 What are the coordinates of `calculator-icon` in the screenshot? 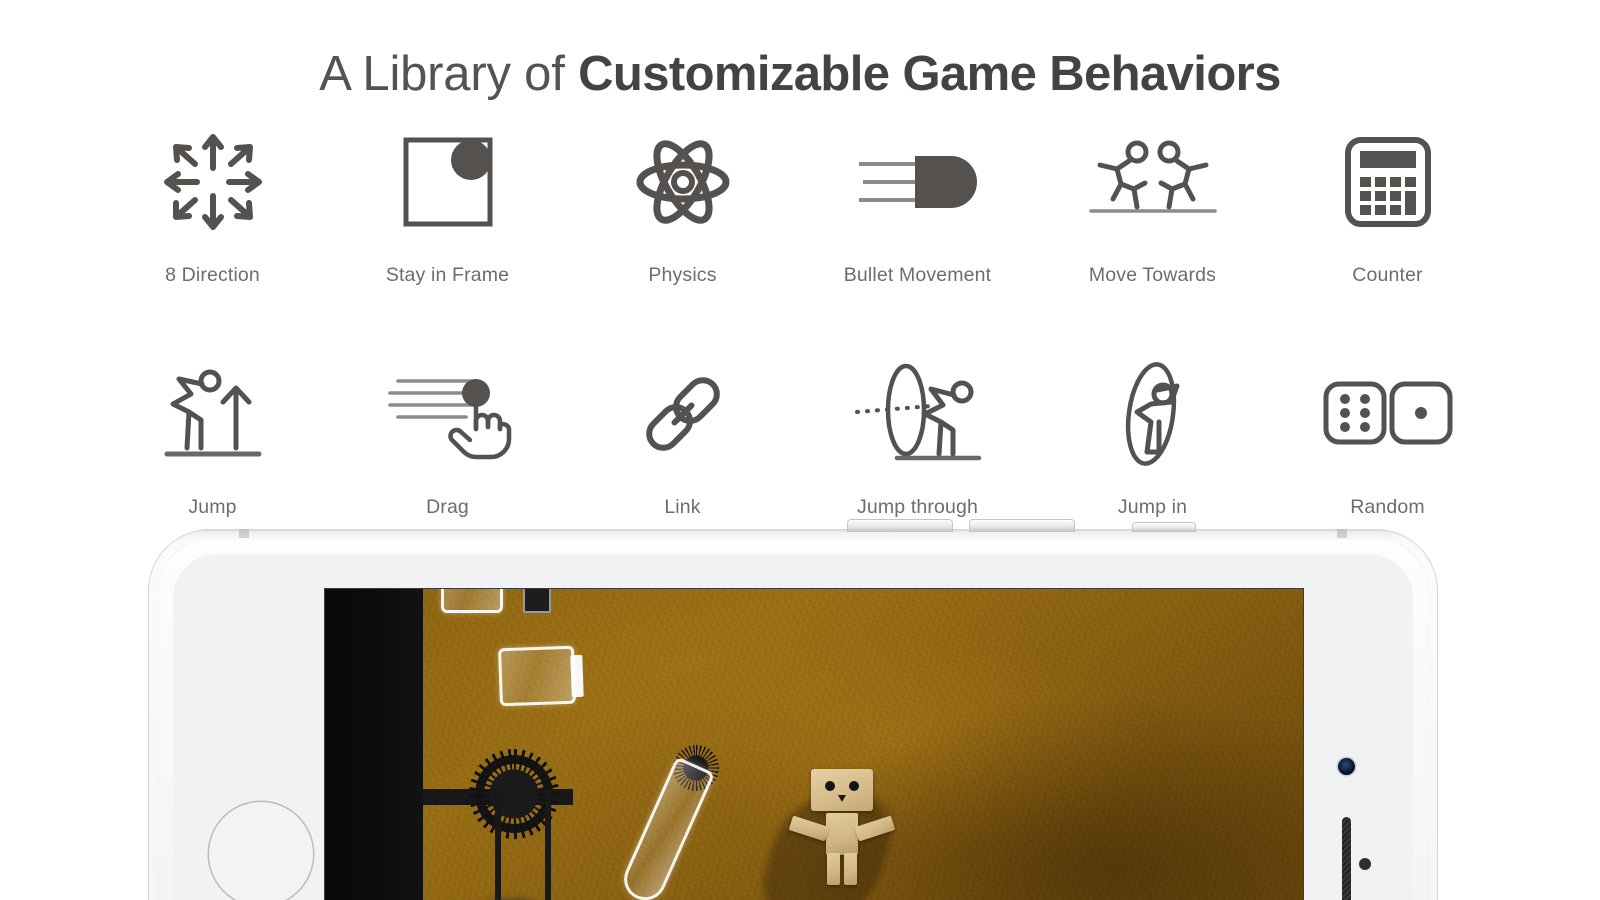 It's located at (1388, 182).